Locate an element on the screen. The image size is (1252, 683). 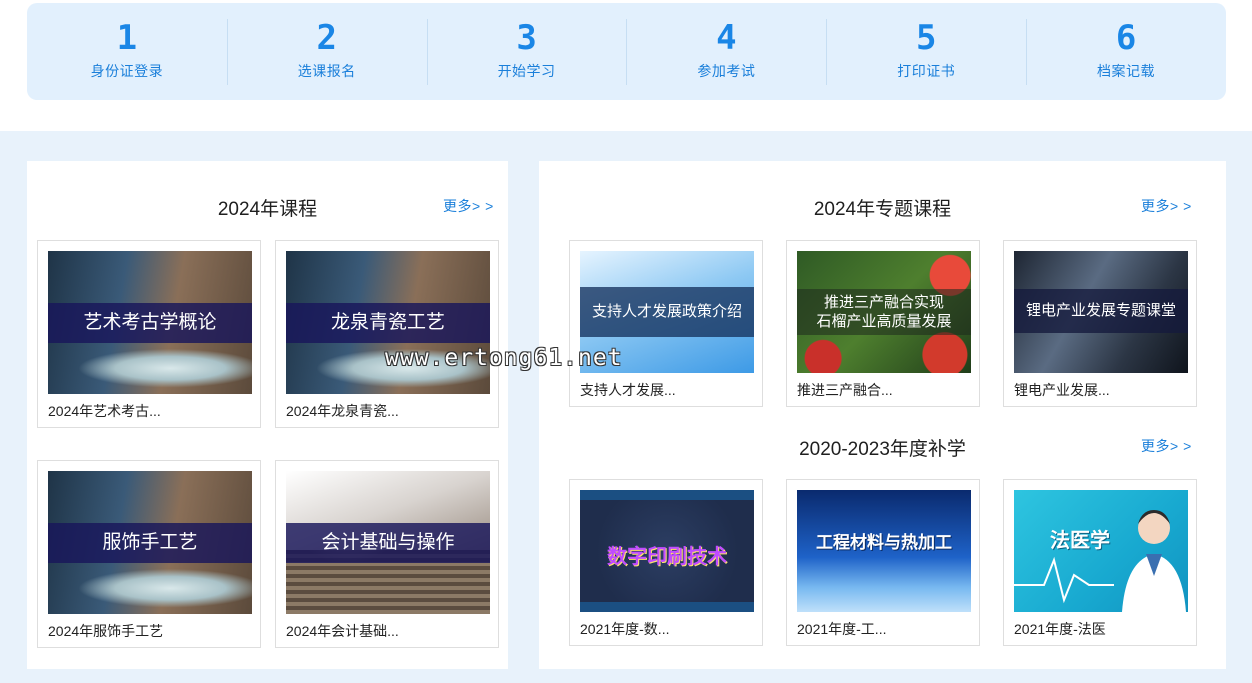
image-title: 工程材料与热加工 is located at coordinates (884, 542).